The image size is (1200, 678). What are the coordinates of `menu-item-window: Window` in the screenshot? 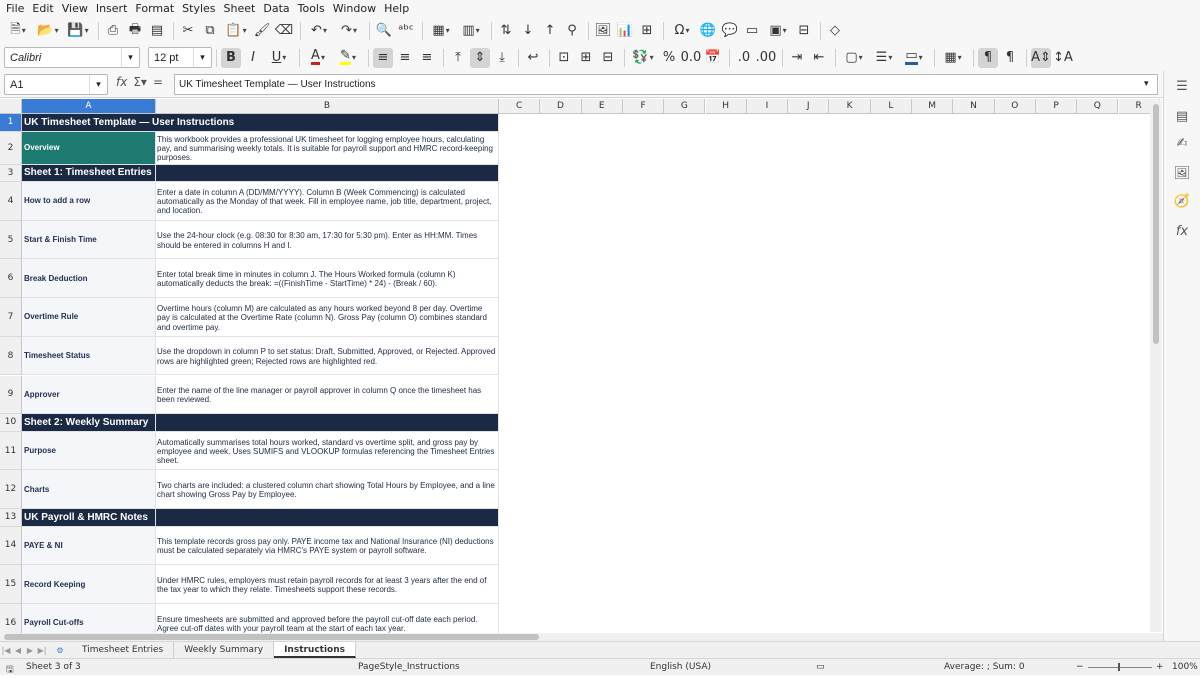 It's located at (354, 8).